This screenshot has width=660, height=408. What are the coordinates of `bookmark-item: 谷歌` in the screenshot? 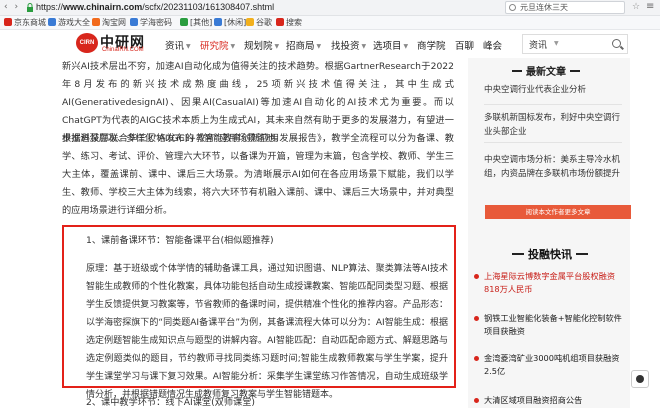 It's located at (259, 22).